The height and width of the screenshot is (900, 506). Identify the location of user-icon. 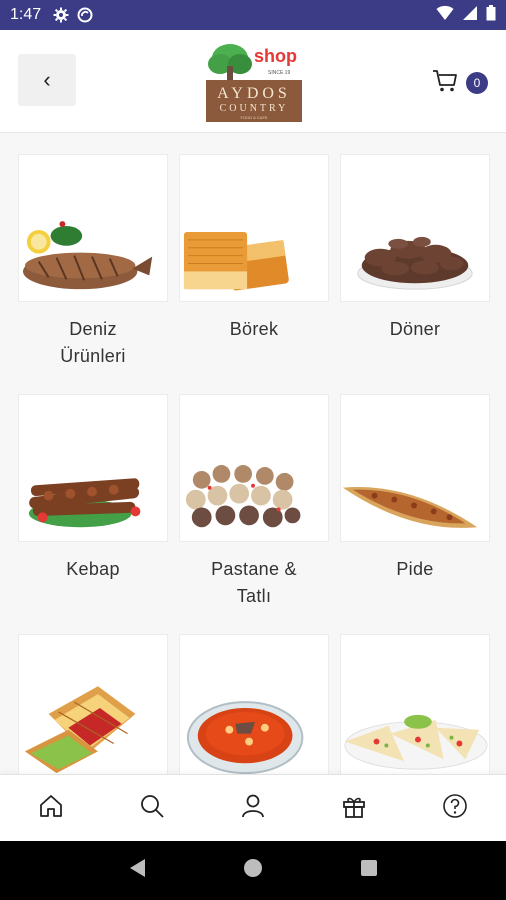
(253, 808).